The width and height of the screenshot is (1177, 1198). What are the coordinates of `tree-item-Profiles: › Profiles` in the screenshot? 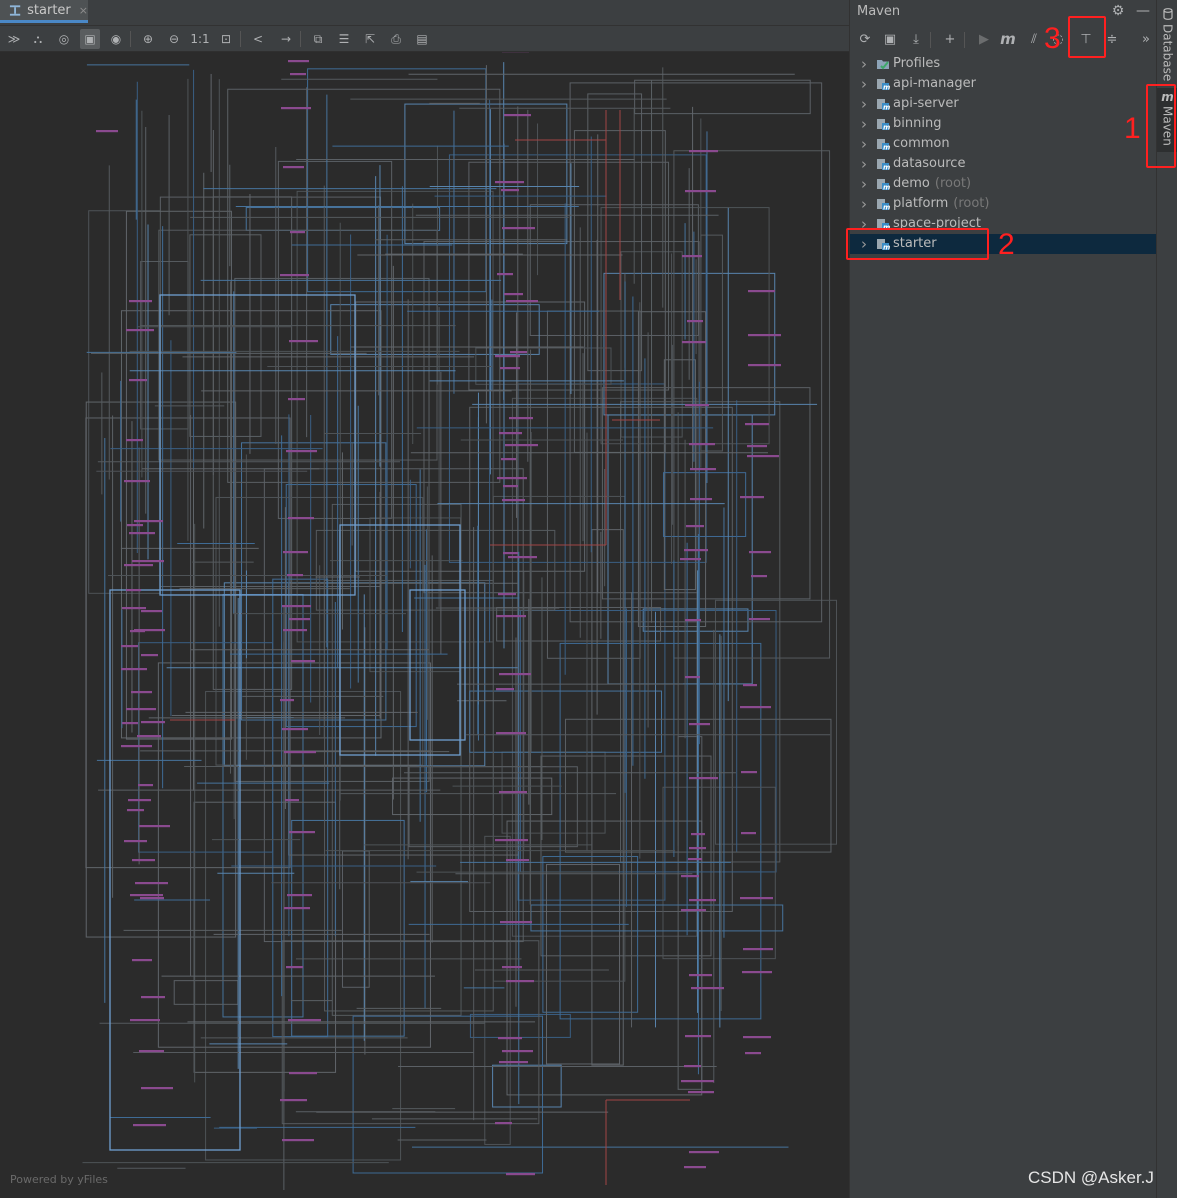 It's located at (1003, 64).